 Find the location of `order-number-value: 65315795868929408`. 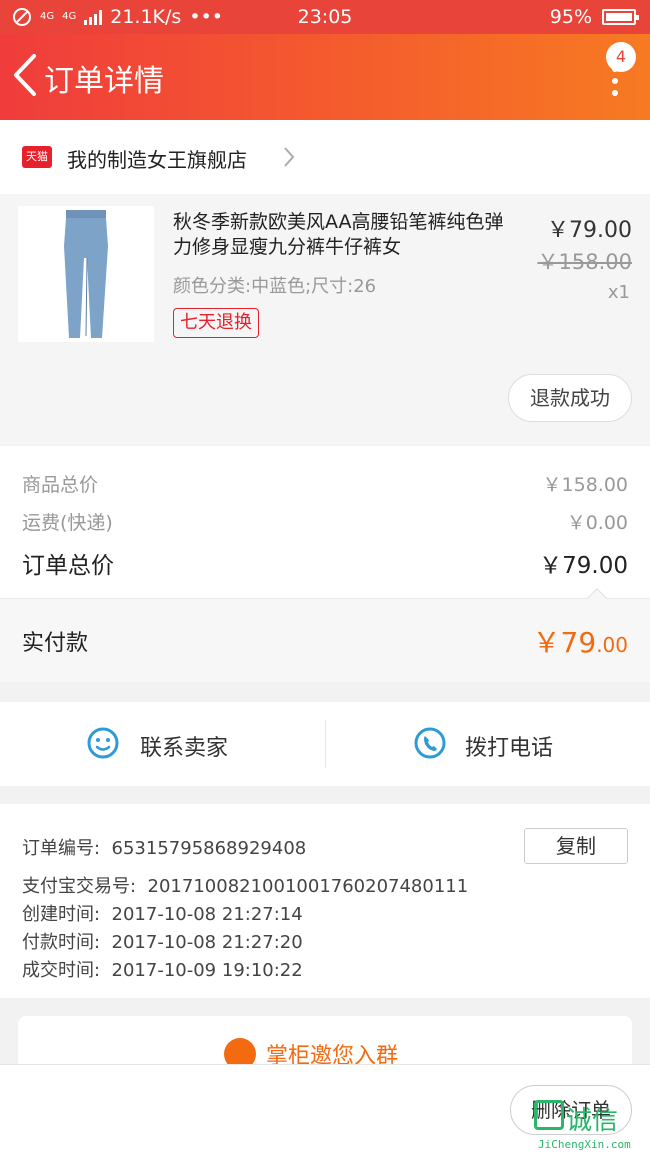

order-number-value: 65315795868929408 is located at coordinates (209, 848).